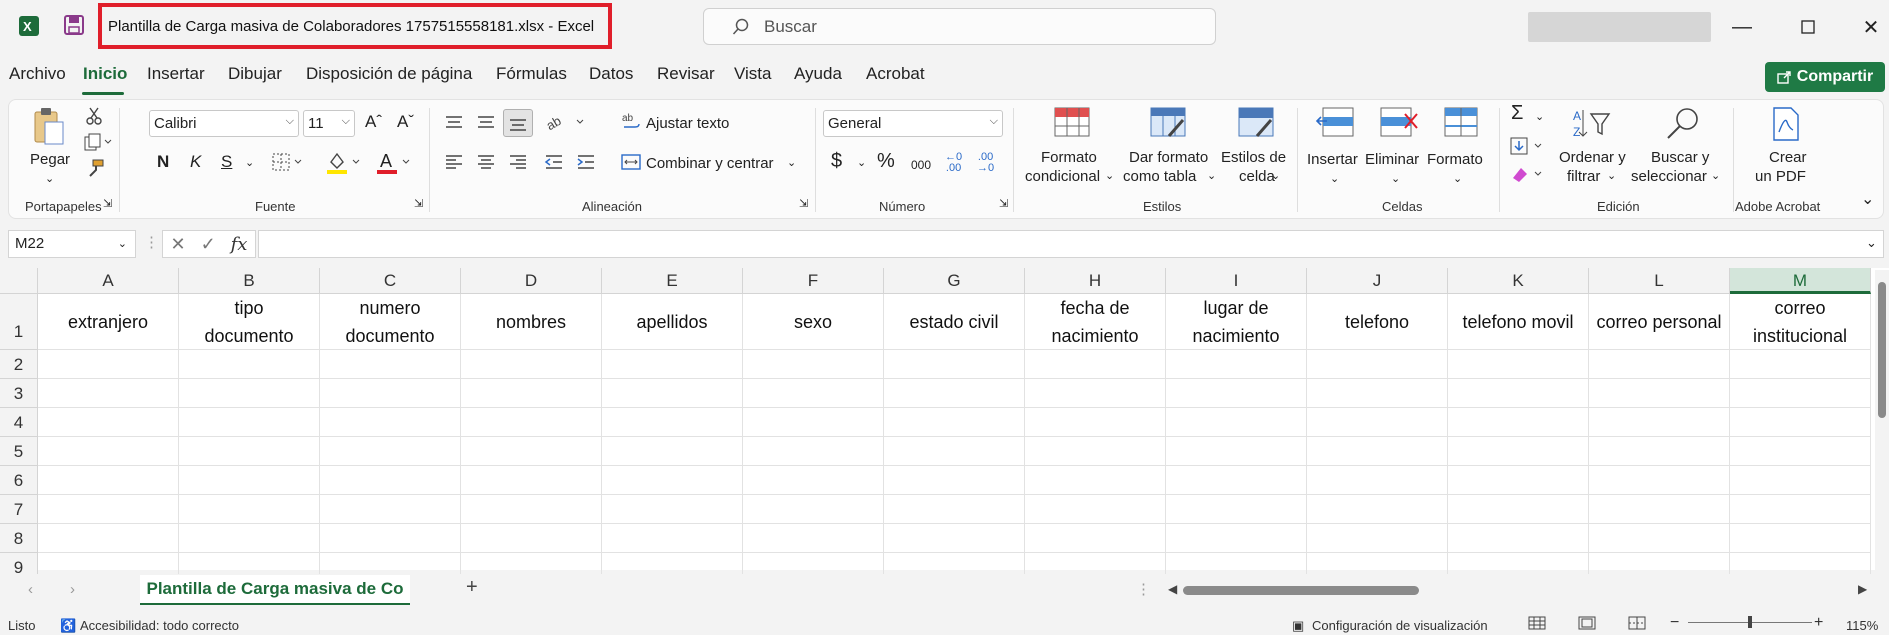 This screenshot has width=1889, height=635. What do you see at coordinates (1143, 589) in the screenshot?
I see `tabs-splitter-icon: ⋮` at bounding box center [1143, 589].